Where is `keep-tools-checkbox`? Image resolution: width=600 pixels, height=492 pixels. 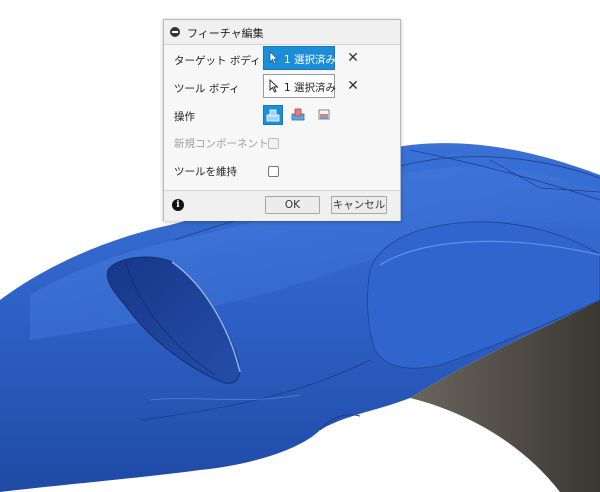
keep-tools-checkbox is located at coordinates (273, 171).